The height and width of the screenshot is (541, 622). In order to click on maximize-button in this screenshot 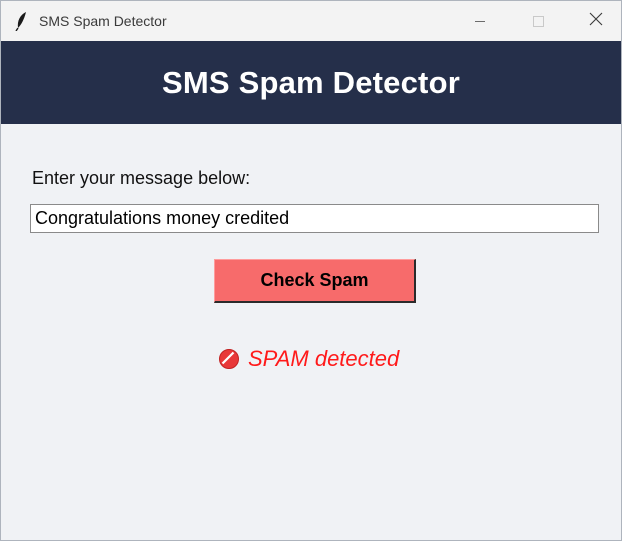, I will do `click(538, 21)`.